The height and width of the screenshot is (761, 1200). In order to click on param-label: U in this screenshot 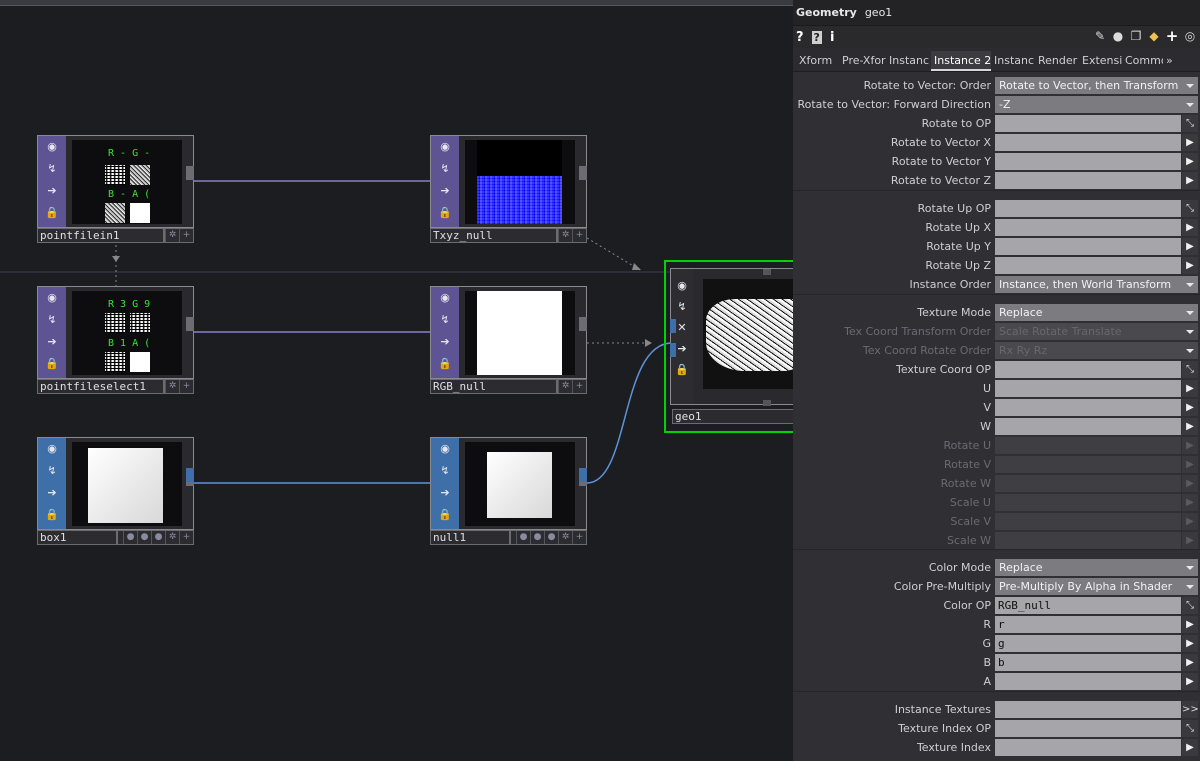, I will do `click(987, 388)`.